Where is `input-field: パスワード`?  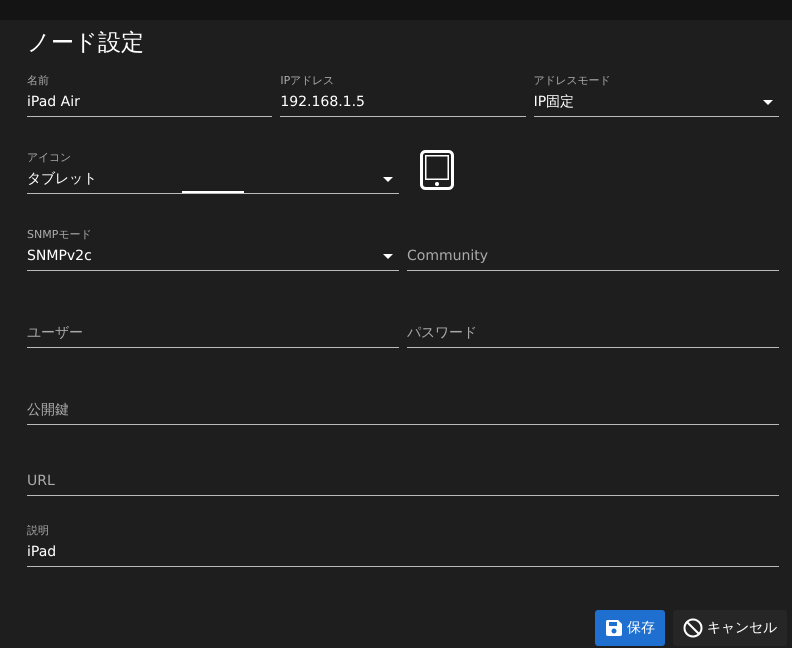 input-field: パスワード is located at coordinates (593, 333).